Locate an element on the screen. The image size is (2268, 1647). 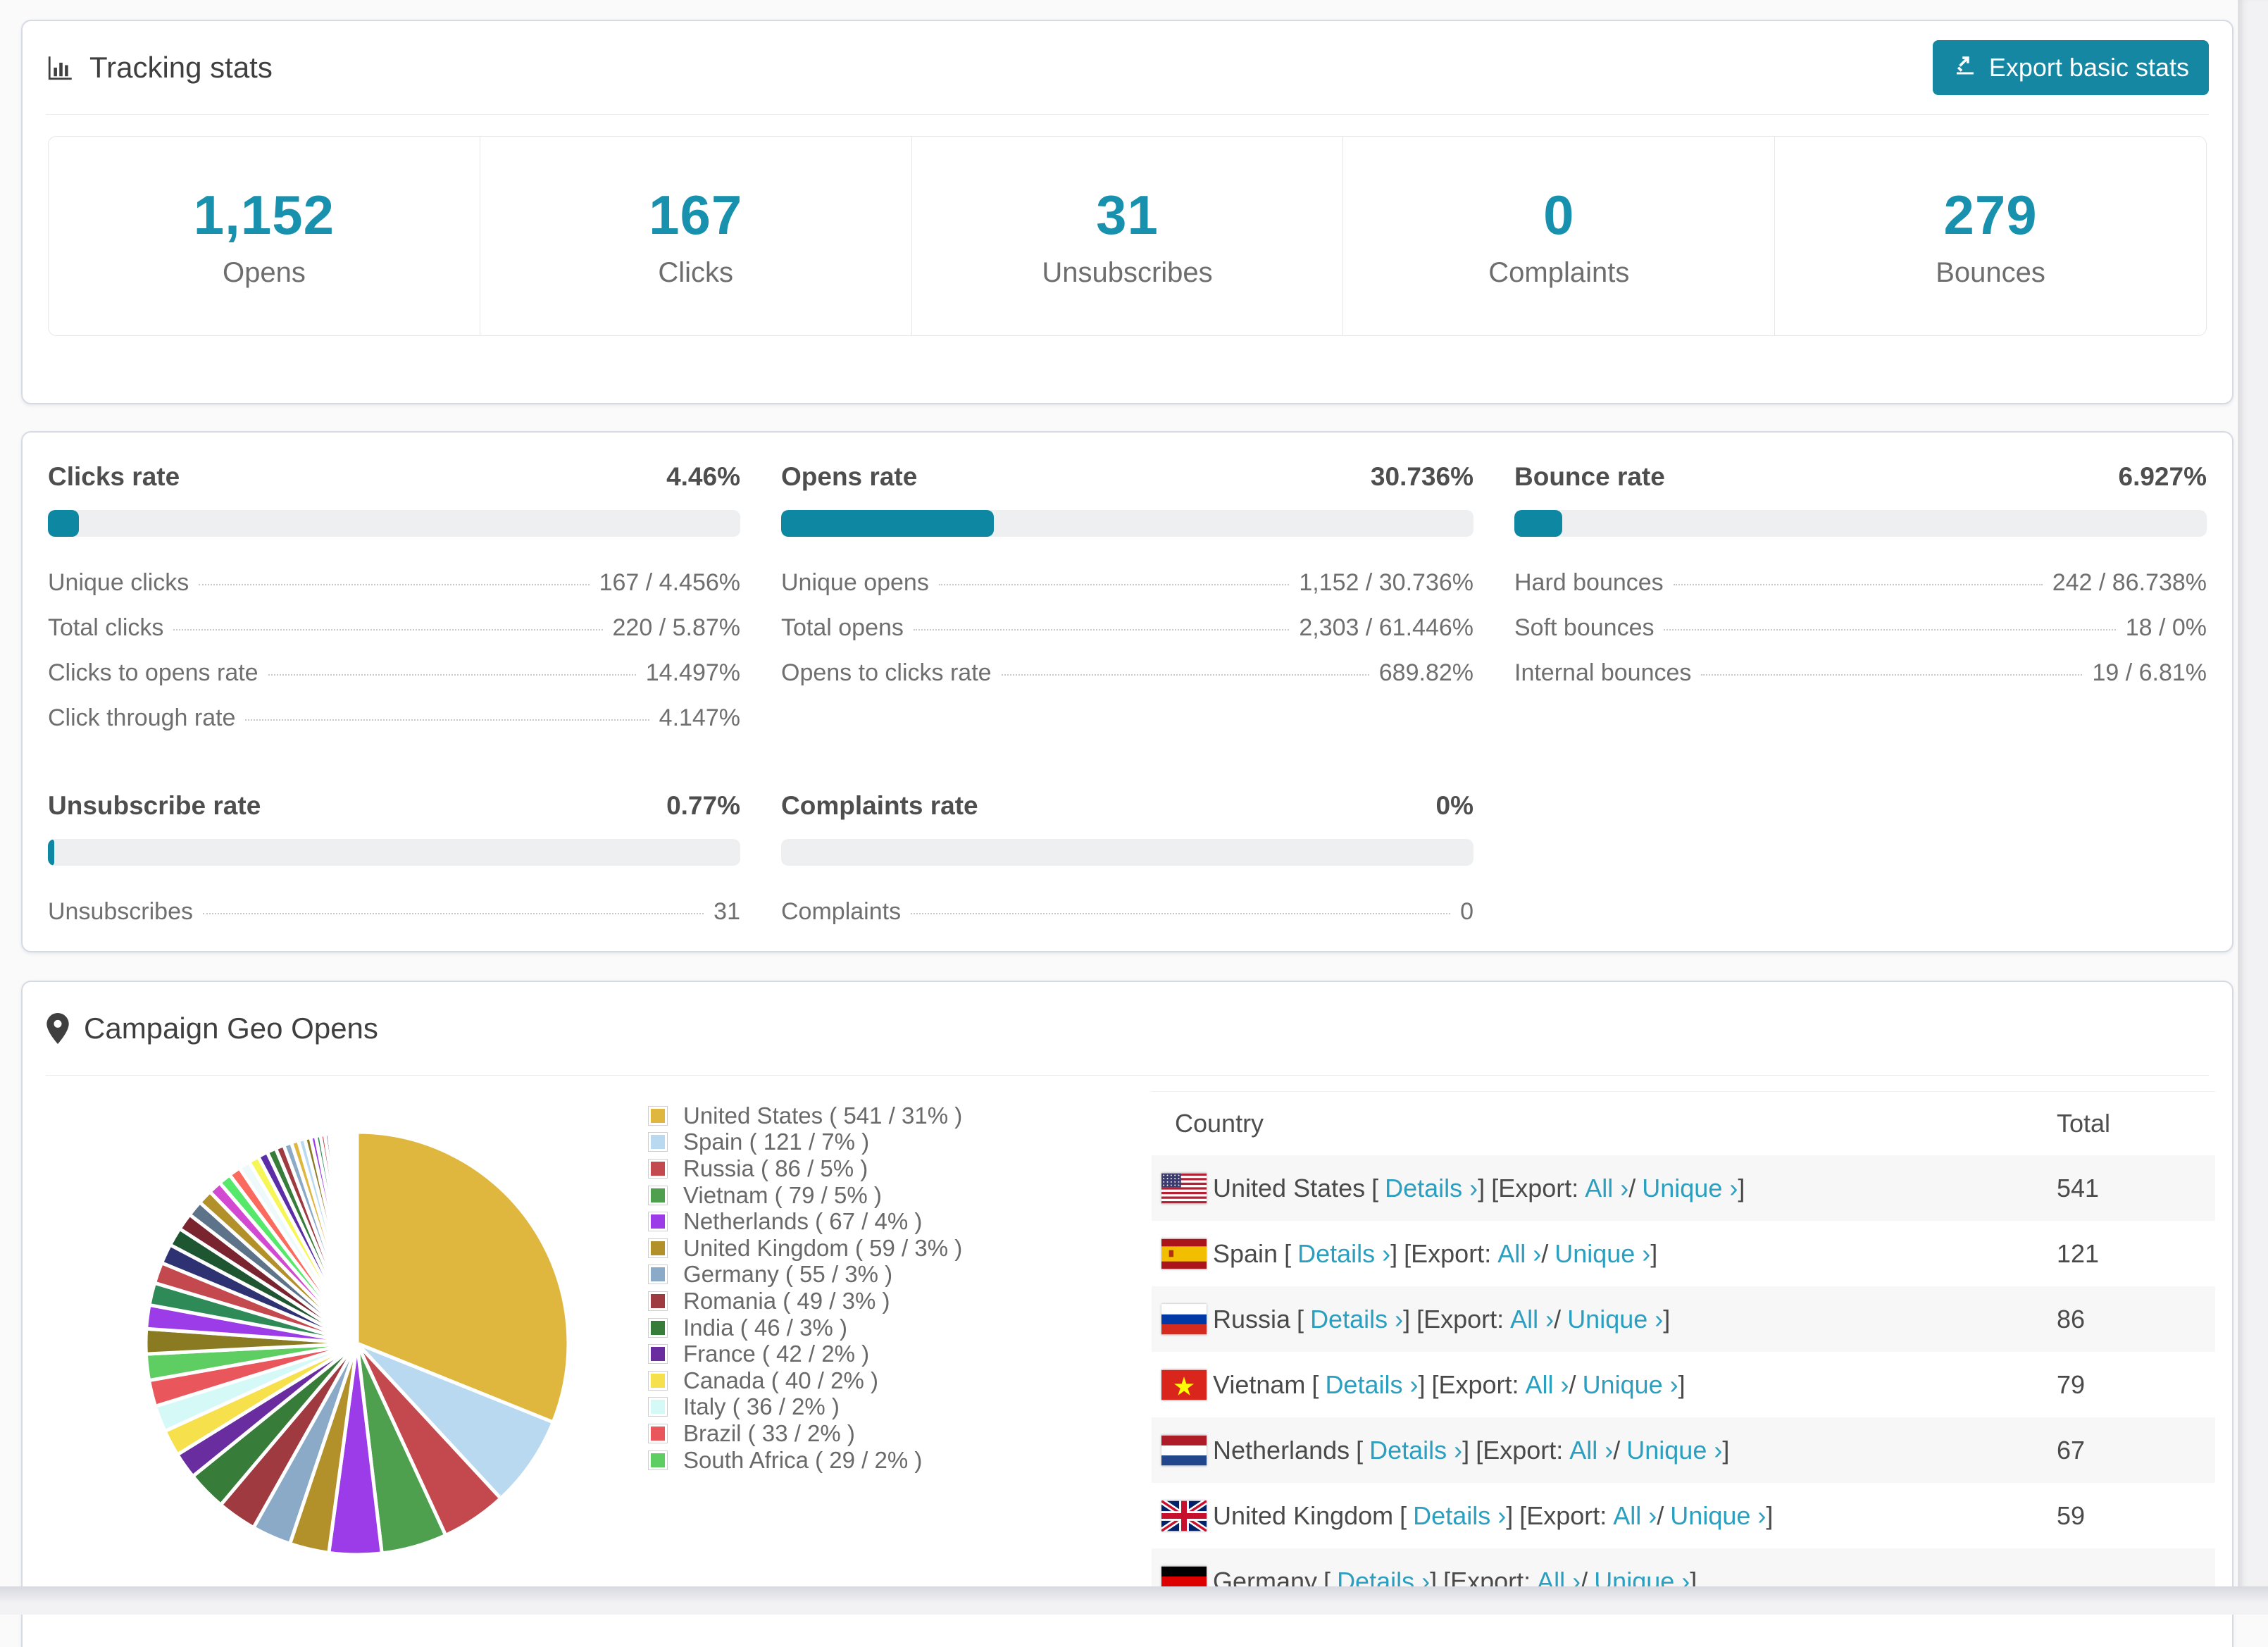
page-background-right is located at coordinates (2253, 808).